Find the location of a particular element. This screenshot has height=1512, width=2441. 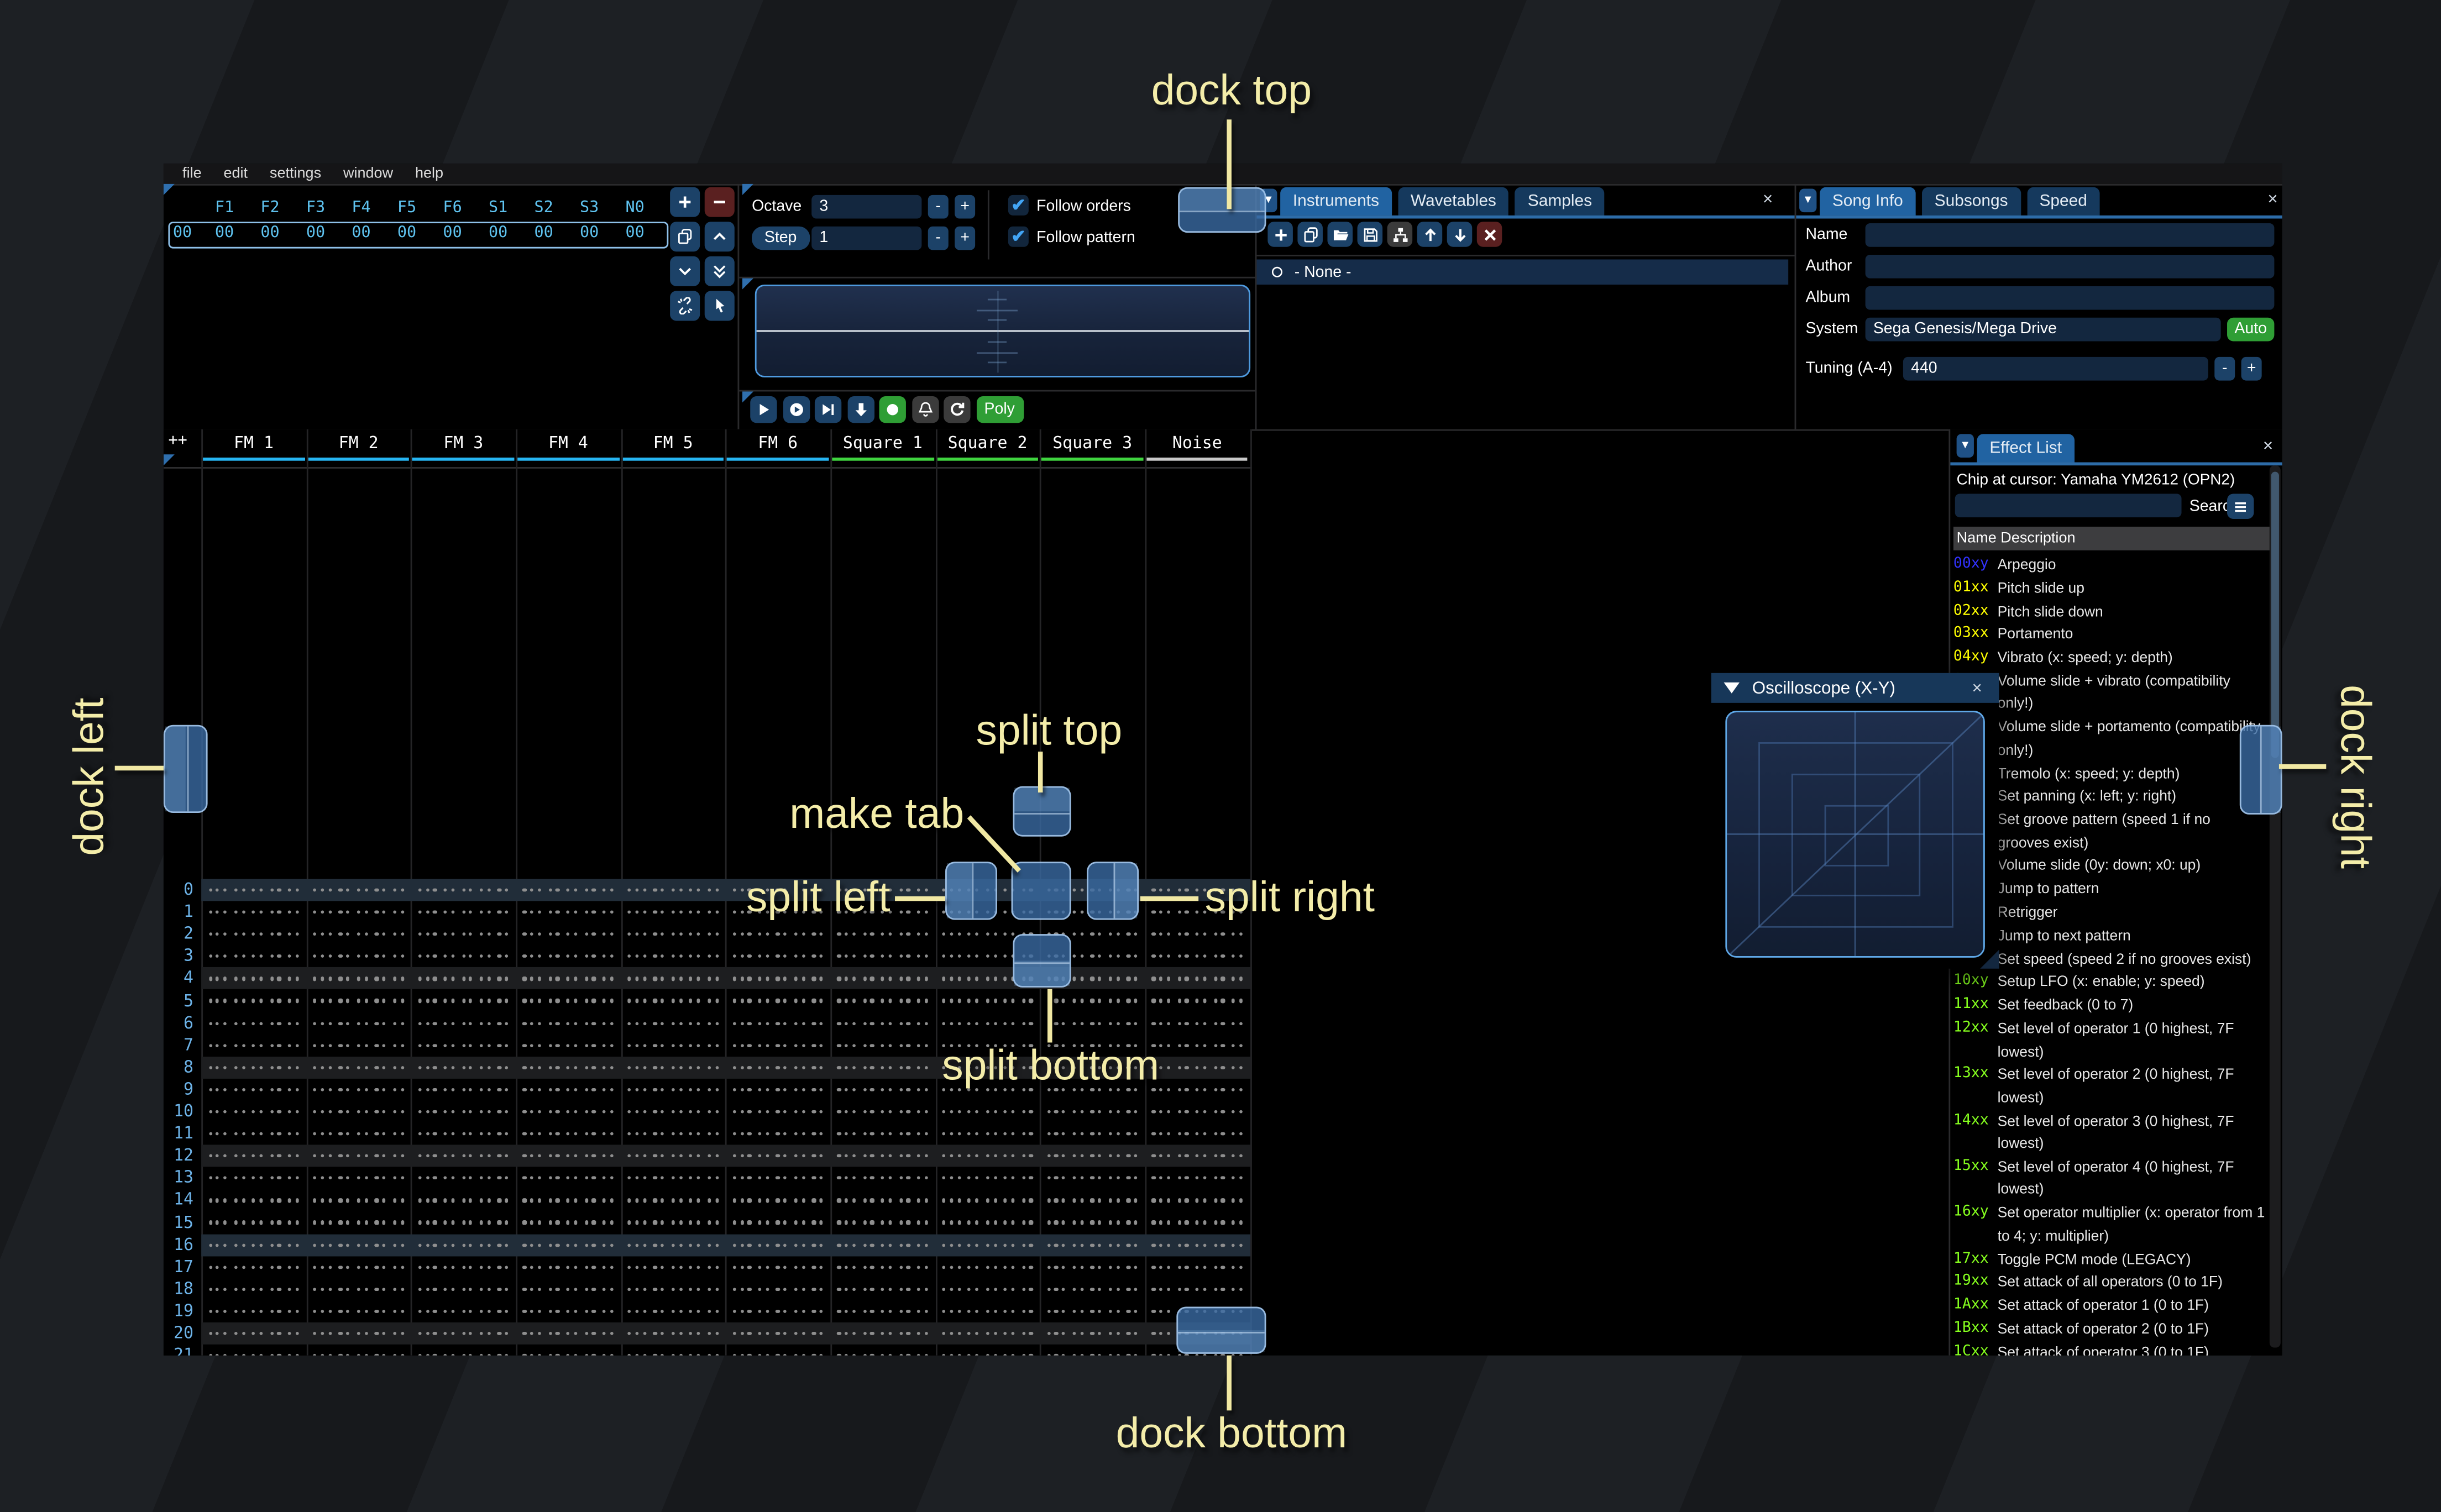

pattern-row-14: 14 is located at coordinates (707, 1200).